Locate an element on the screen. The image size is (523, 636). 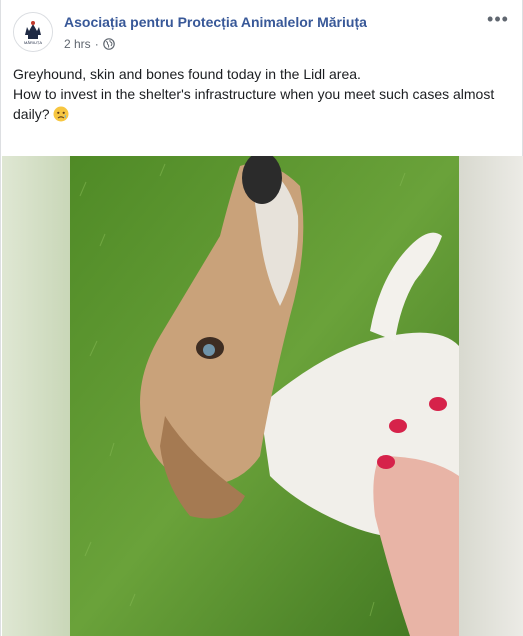
sad-face-emoji-icon is located at coordinates (61, 114).